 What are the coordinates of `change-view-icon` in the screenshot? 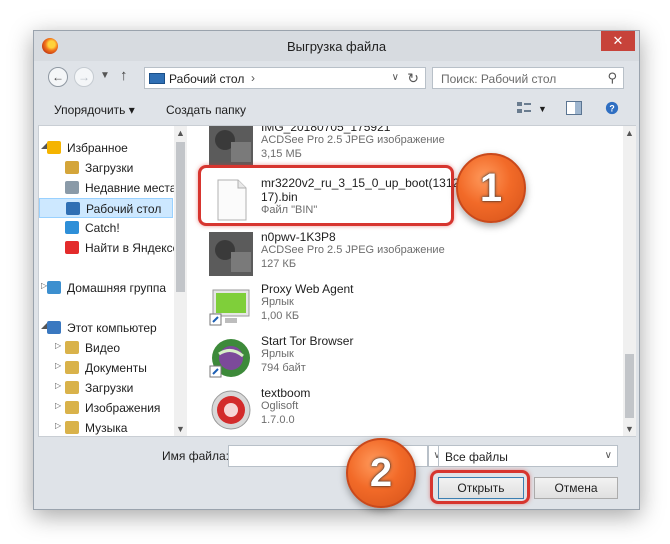 It's located at (524, 108).